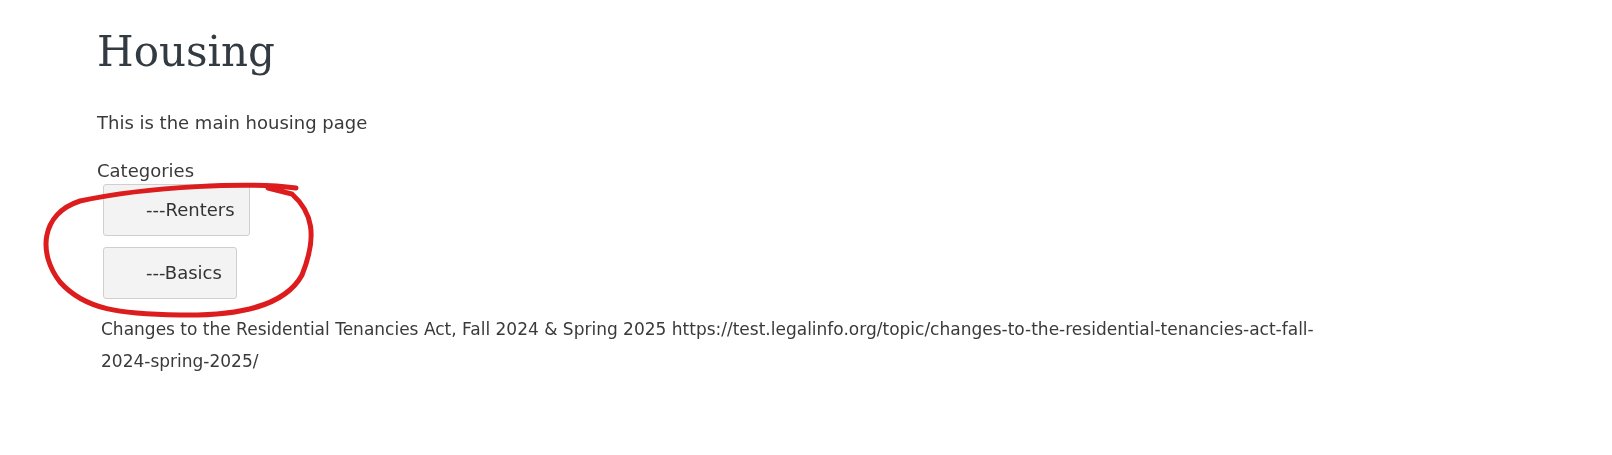 This screenshot has height=455, width=1612. I want to click on categories-label: Categories, so click(146, 171).